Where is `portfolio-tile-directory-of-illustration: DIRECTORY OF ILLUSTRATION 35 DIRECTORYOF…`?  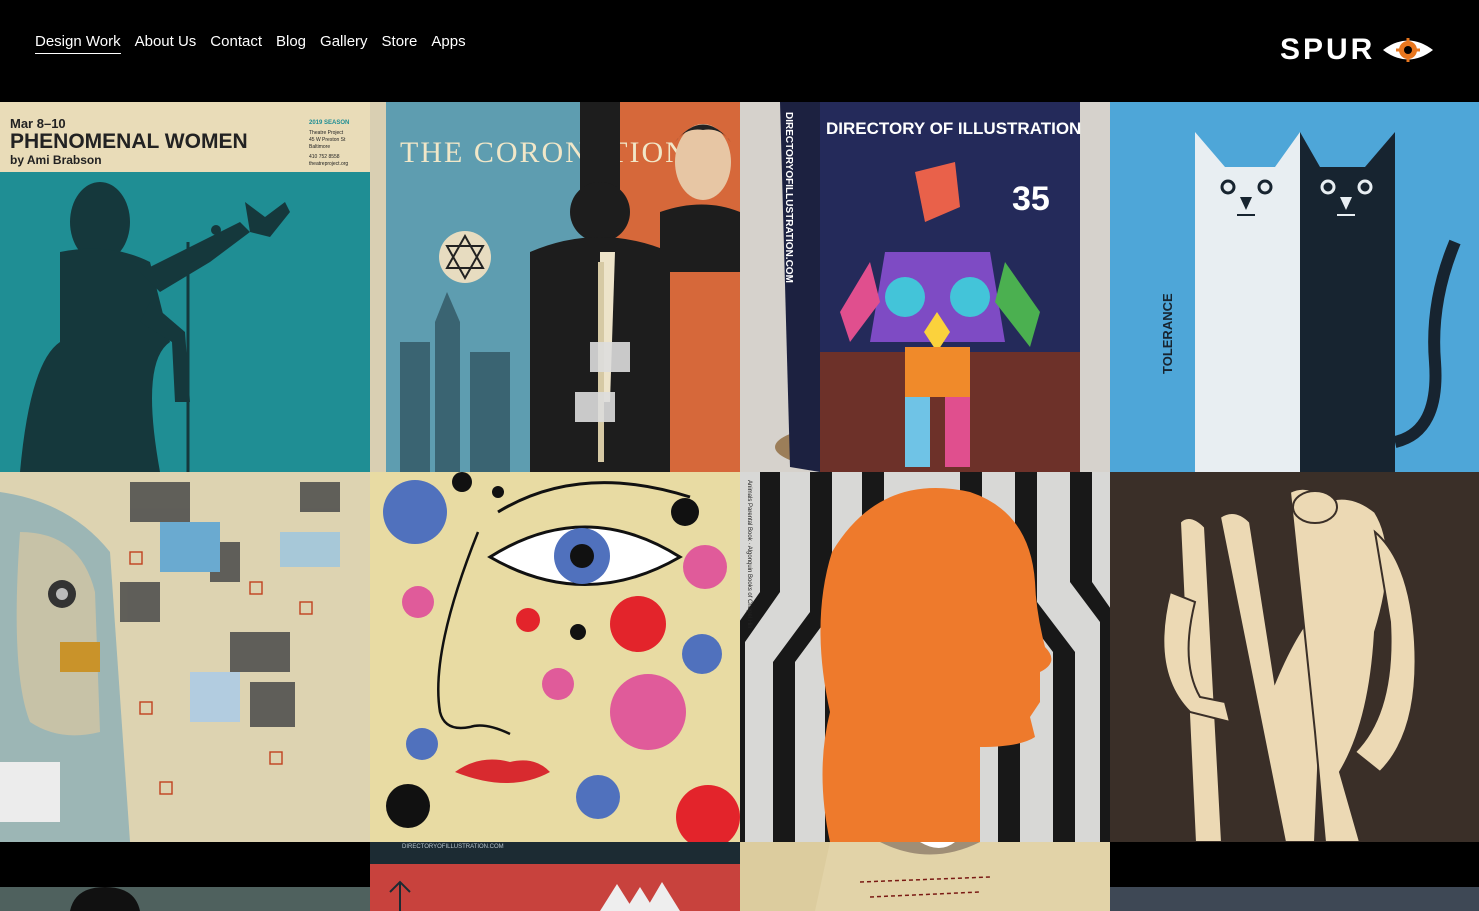 portfolio-tile-directory-of-illustration: DIRECTORY OF ILLUSTRATION 35 DIRECTORYOF… is located at coordinates (925, 287).